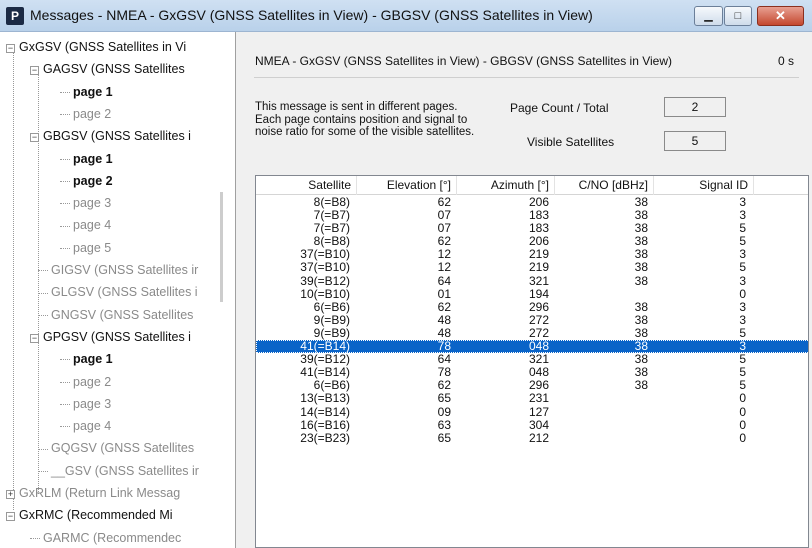  Describe the element at coordinates (538, 267) in the screenshot. I see `cell-azimuth: 219` at that location.